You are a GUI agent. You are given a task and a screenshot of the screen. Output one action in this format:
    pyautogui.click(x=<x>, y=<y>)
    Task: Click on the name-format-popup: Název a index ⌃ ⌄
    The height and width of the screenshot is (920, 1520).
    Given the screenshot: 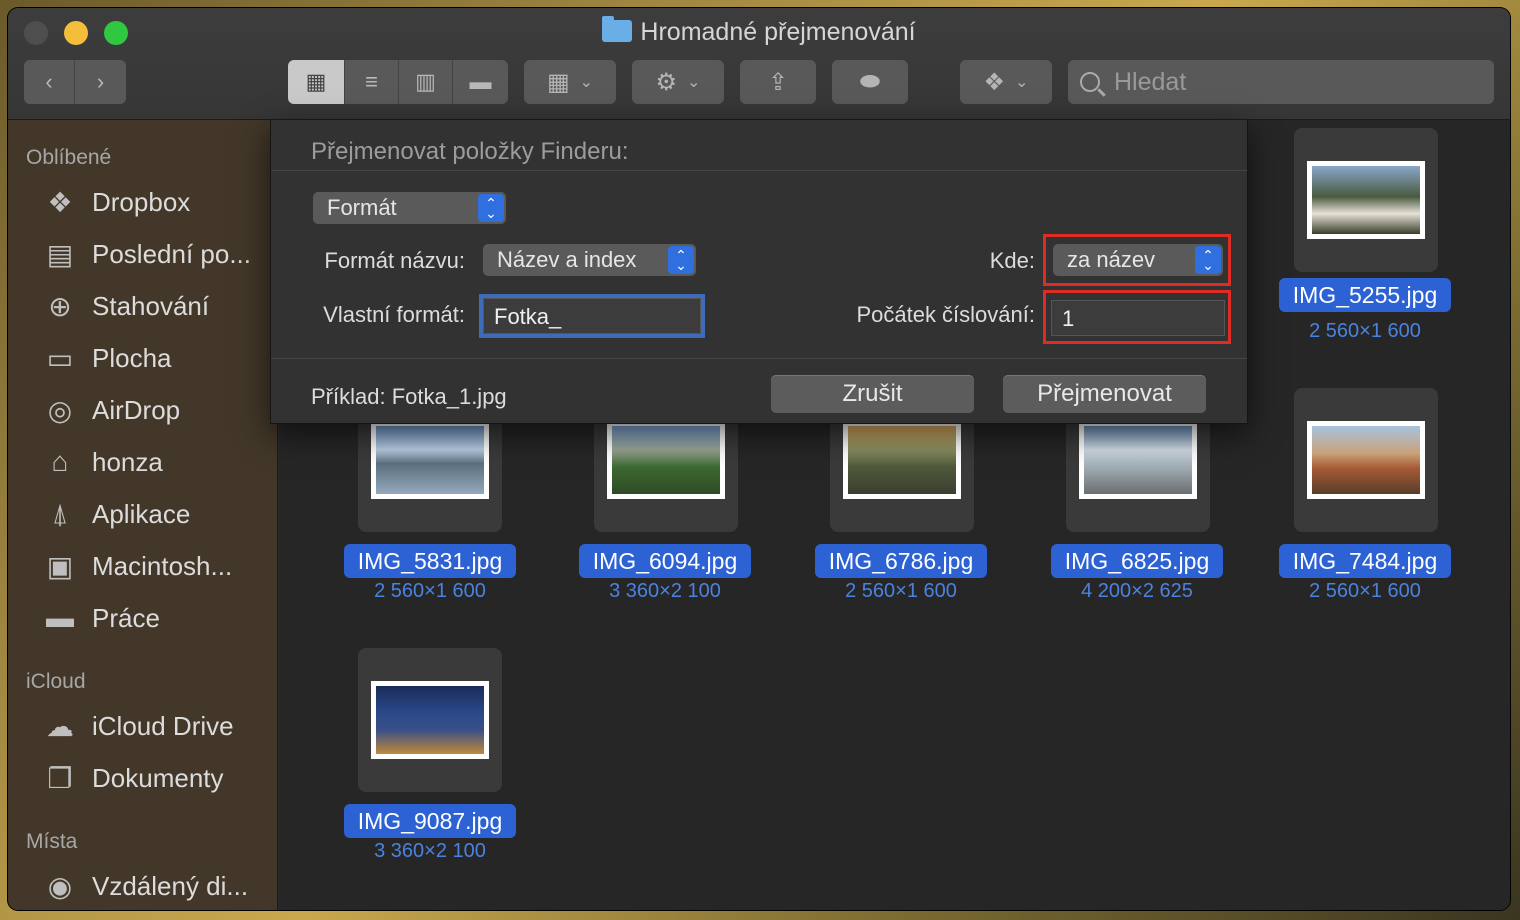 What is the action you would take?
    pyautogui.click(x=589, y=260)
    